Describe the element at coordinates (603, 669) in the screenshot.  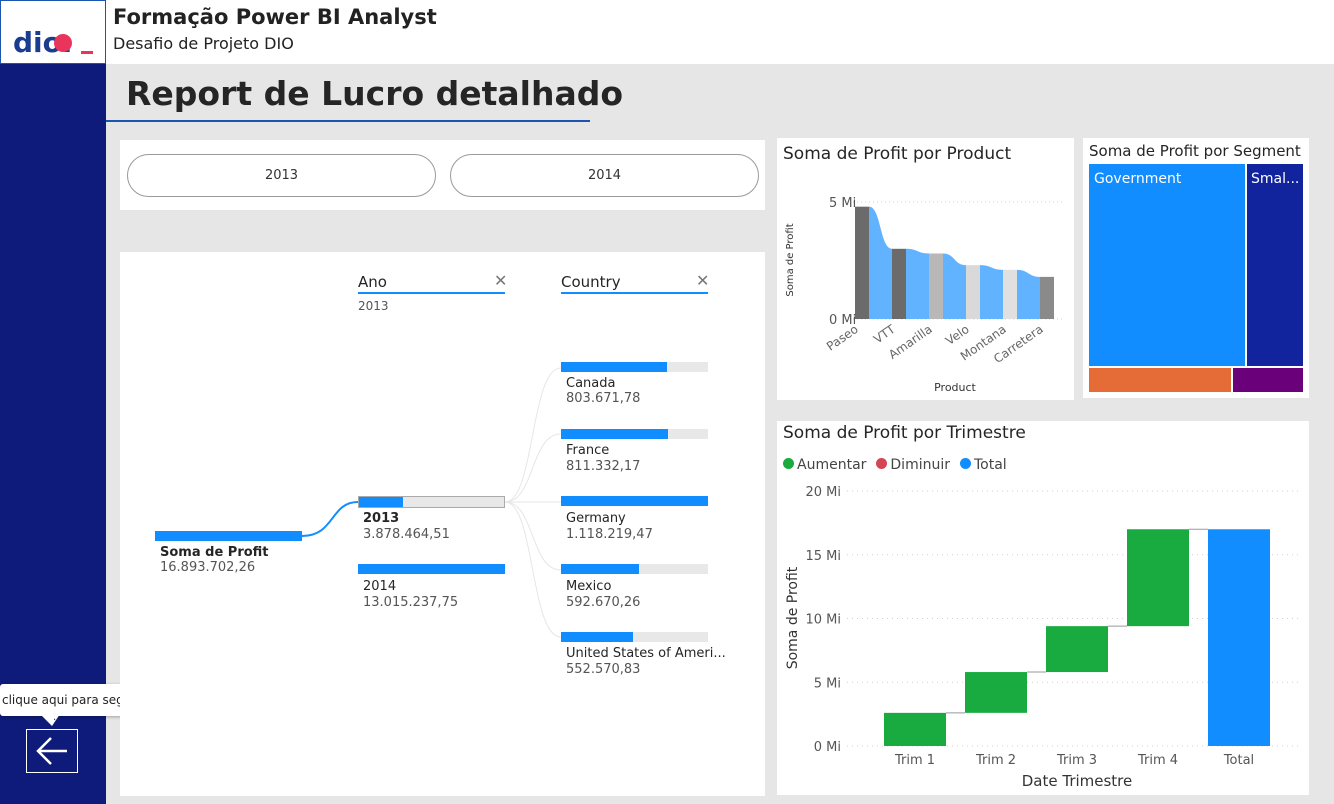
I see `node-value-usa: 552.570,83` at that location.